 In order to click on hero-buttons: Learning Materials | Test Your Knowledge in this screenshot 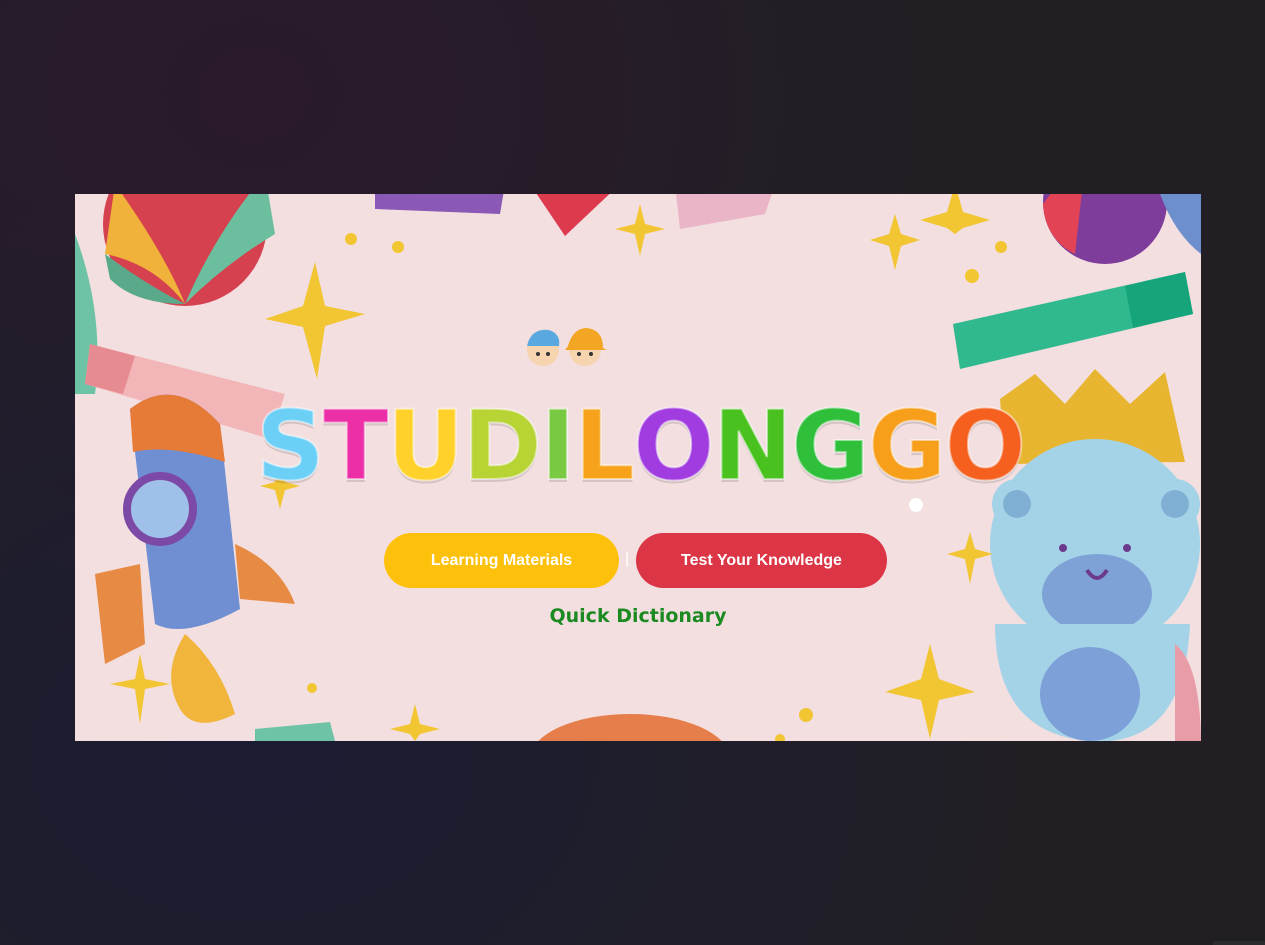, I will do `click(636, 561)`.